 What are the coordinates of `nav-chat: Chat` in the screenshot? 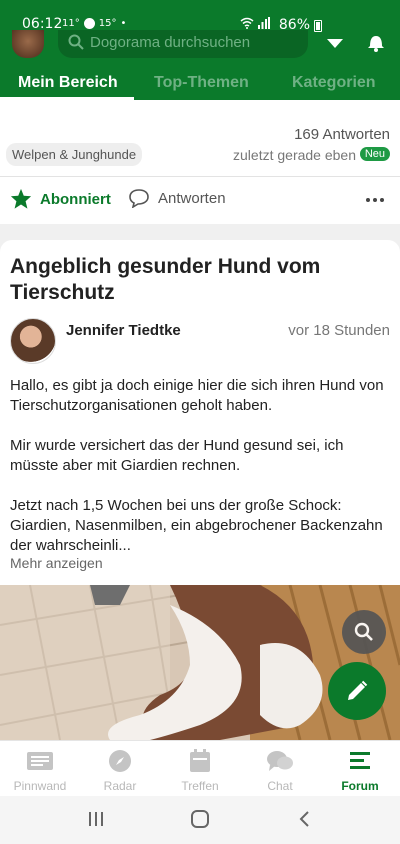 It's located at (280, 771).